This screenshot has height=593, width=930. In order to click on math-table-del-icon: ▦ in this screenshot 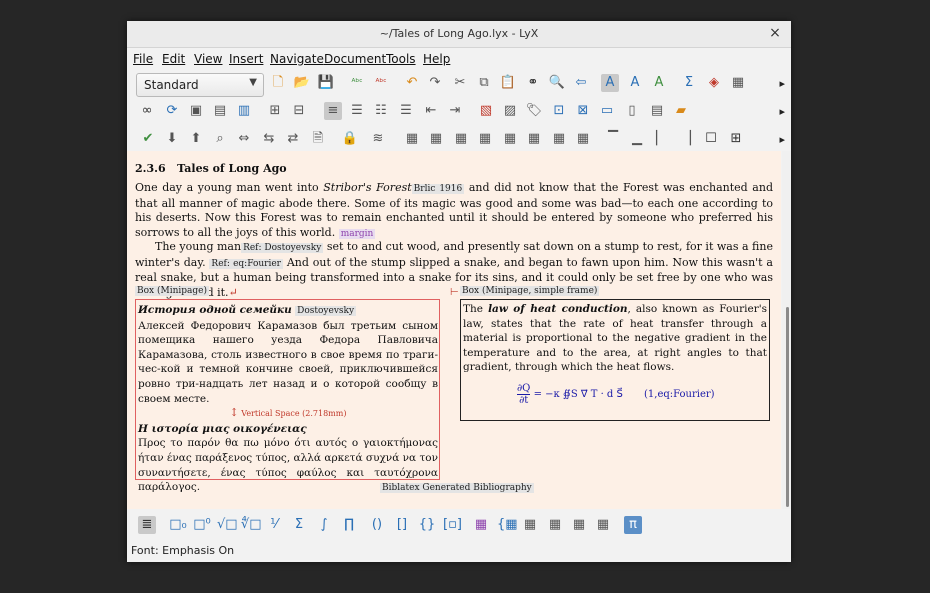, I will do `click(603, 525)`.